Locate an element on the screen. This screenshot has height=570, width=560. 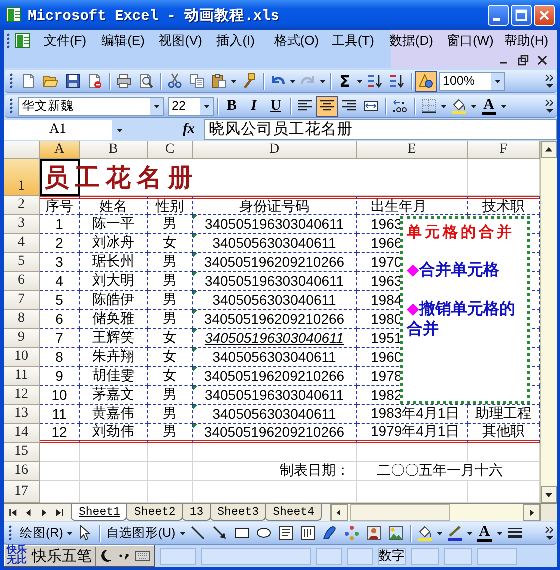
menu-item: 视图(V) is located at coordinates (183, 41).